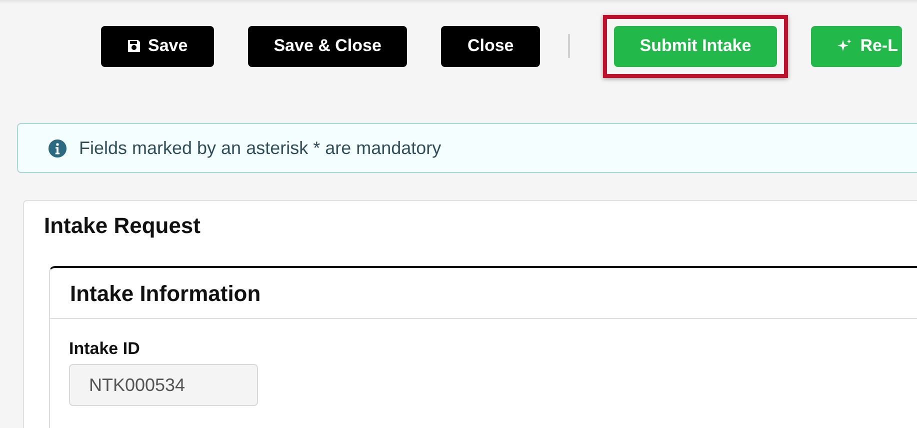 Image resolution: width=917 pixels, height=428 pixels. I want to click on card-title: Intake Request, so click(123, 226).